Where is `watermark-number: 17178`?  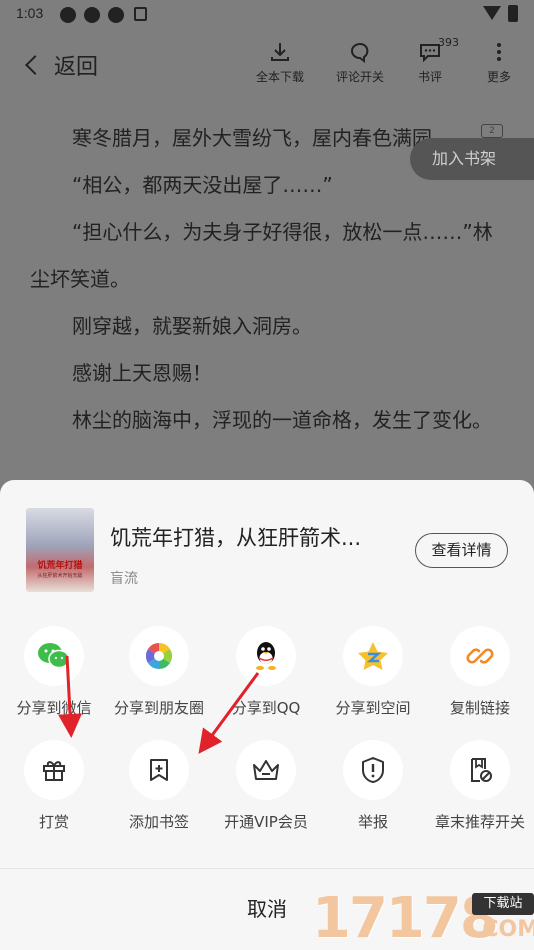 watermark-number: 17178 is located at coordinates (405, 918).